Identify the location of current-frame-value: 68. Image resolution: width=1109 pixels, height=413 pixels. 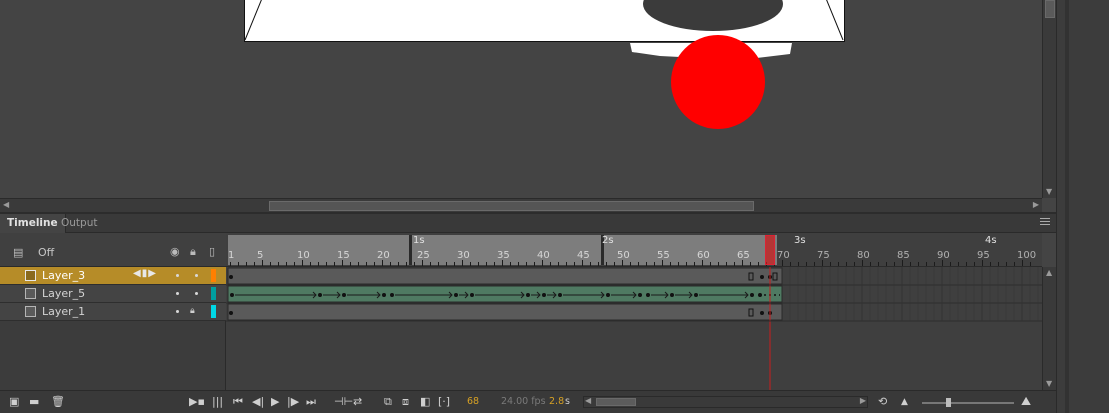
(473, 401).